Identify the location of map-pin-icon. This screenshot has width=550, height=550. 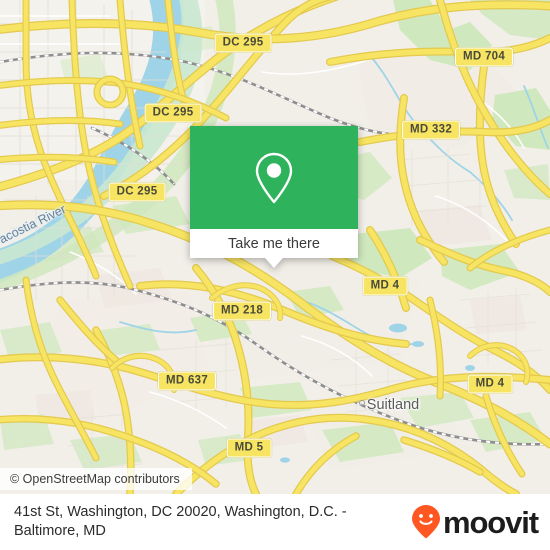
(274, 177).